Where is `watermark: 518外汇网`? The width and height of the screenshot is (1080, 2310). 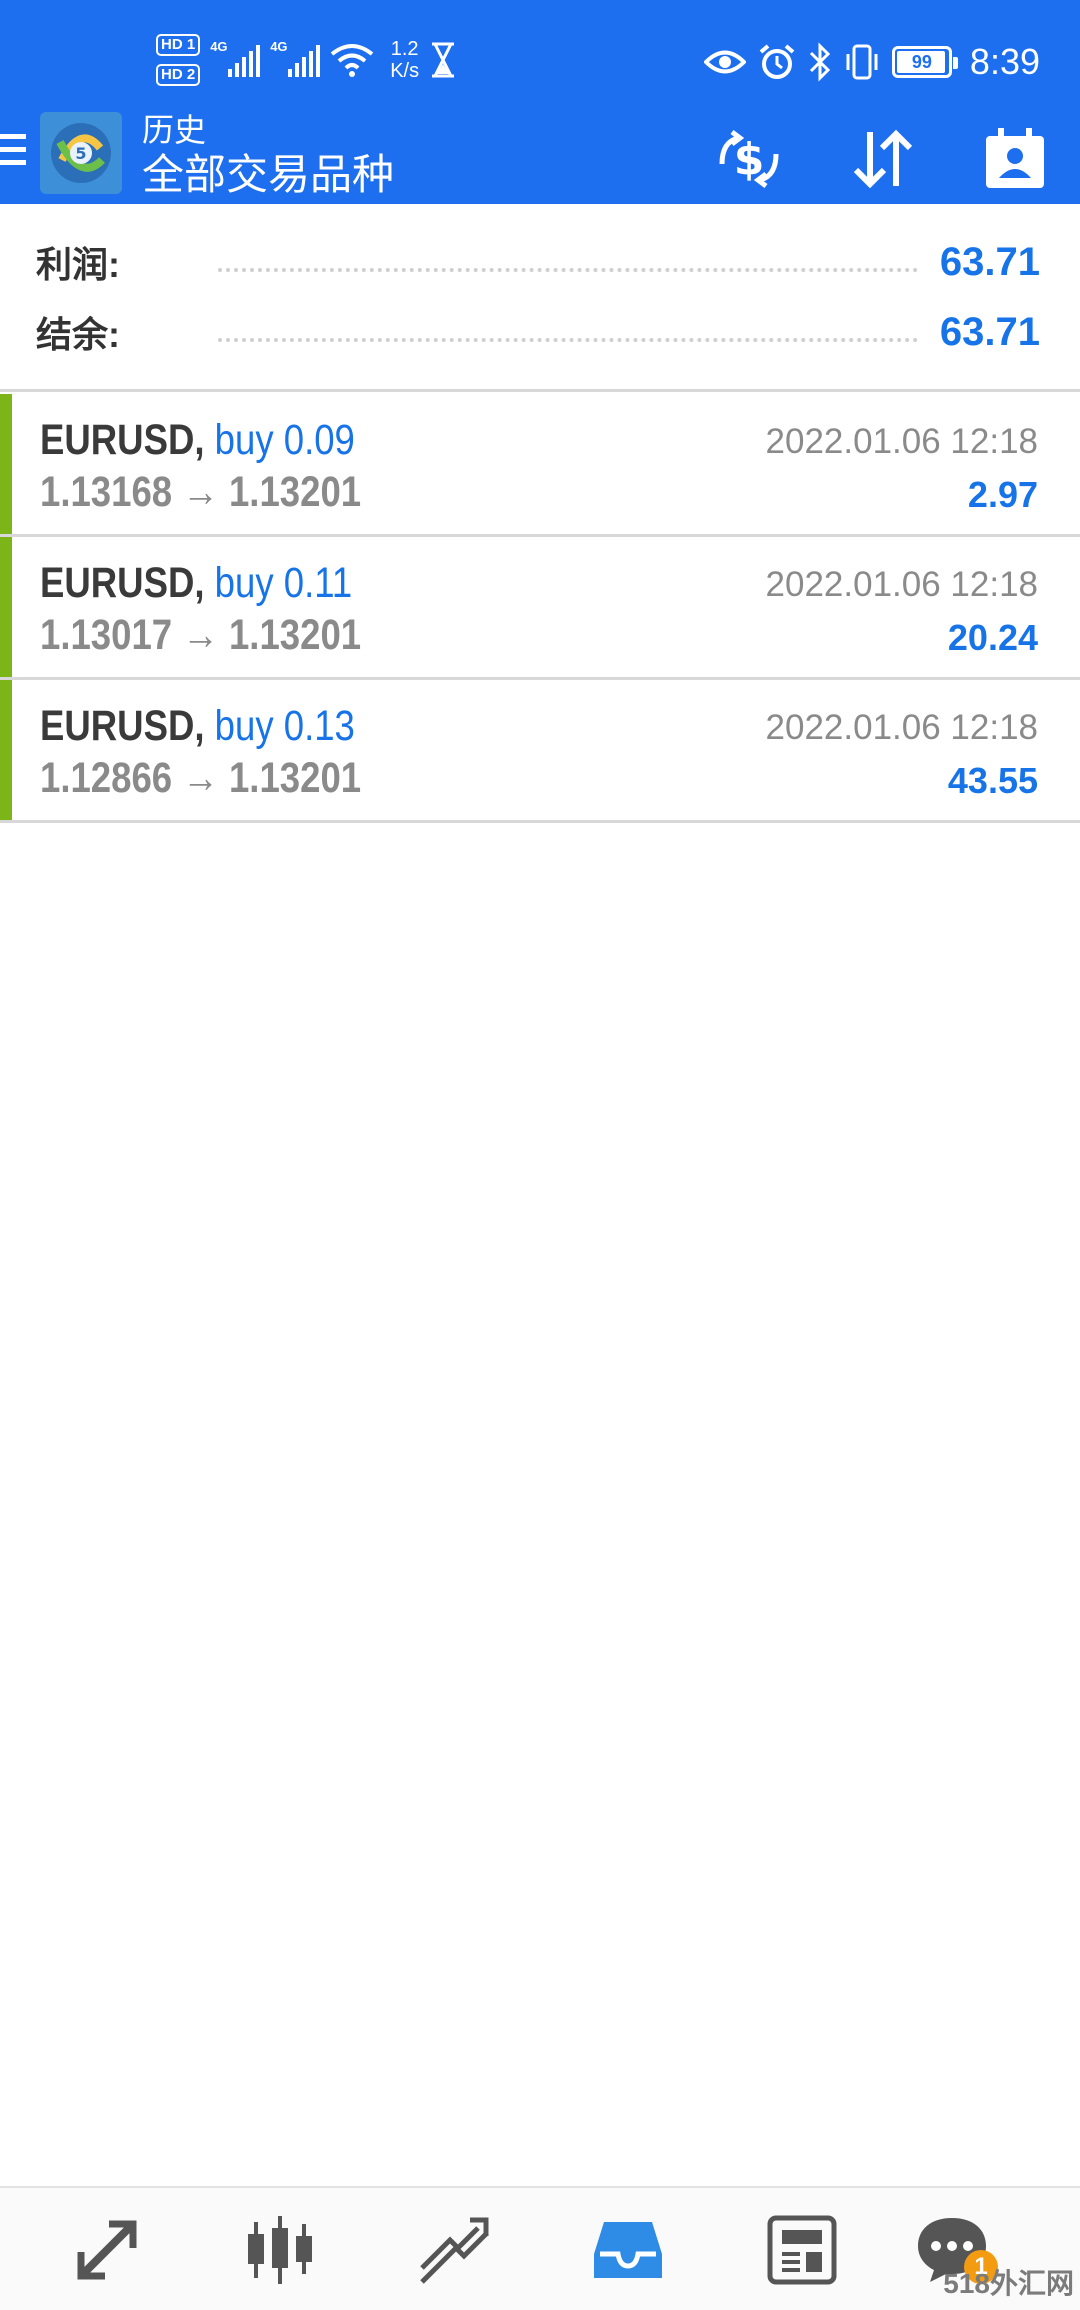
watermark: 518外汇网 is located at coordinates (1008, 2283).